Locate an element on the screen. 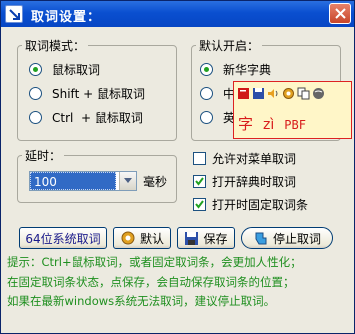 The image size is (355, 334). popup-entry: 字 zì PBF is located at coordinates (272, 123).